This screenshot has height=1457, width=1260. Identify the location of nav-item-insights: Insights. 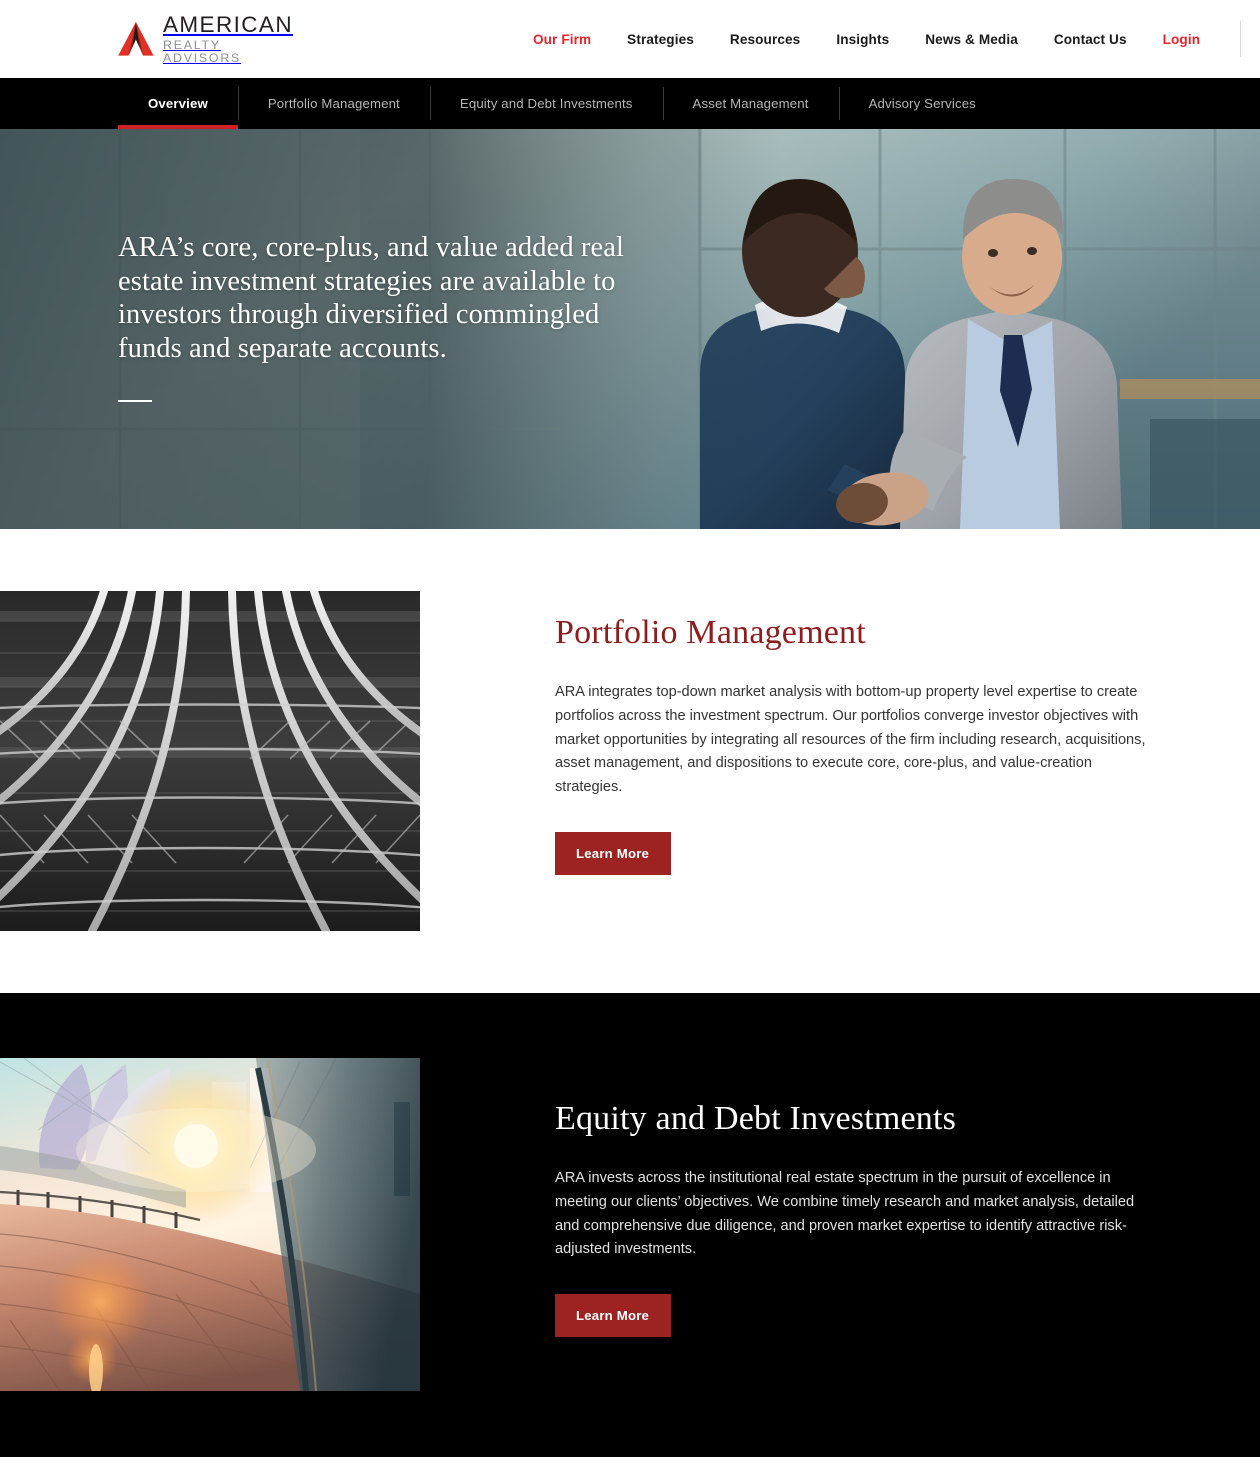
(862, 39).